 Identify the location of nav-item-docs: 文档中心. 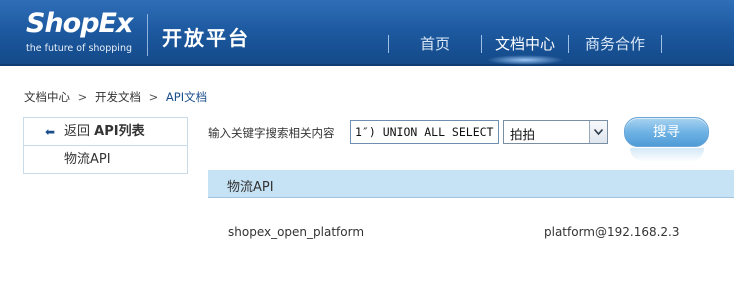
(525, 44).